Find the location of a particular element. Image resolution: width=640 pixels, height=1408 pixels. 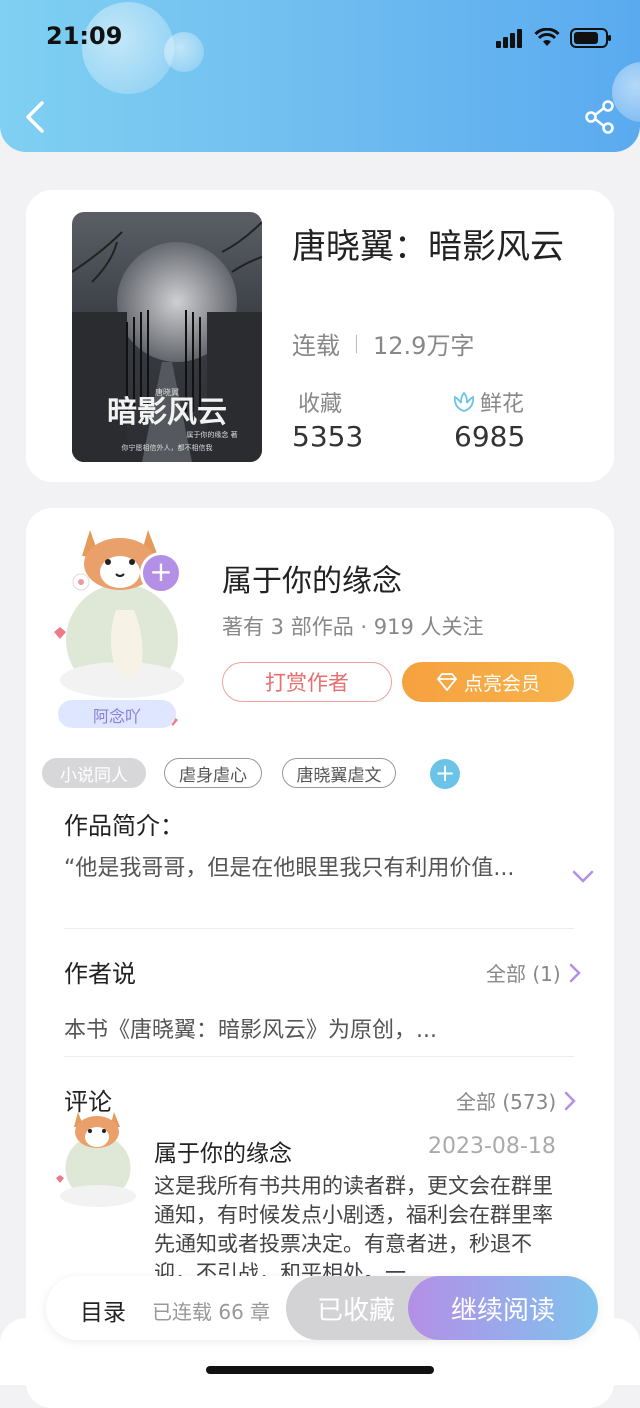

commenter-avatar-art is located at coordinates (96, 1159).